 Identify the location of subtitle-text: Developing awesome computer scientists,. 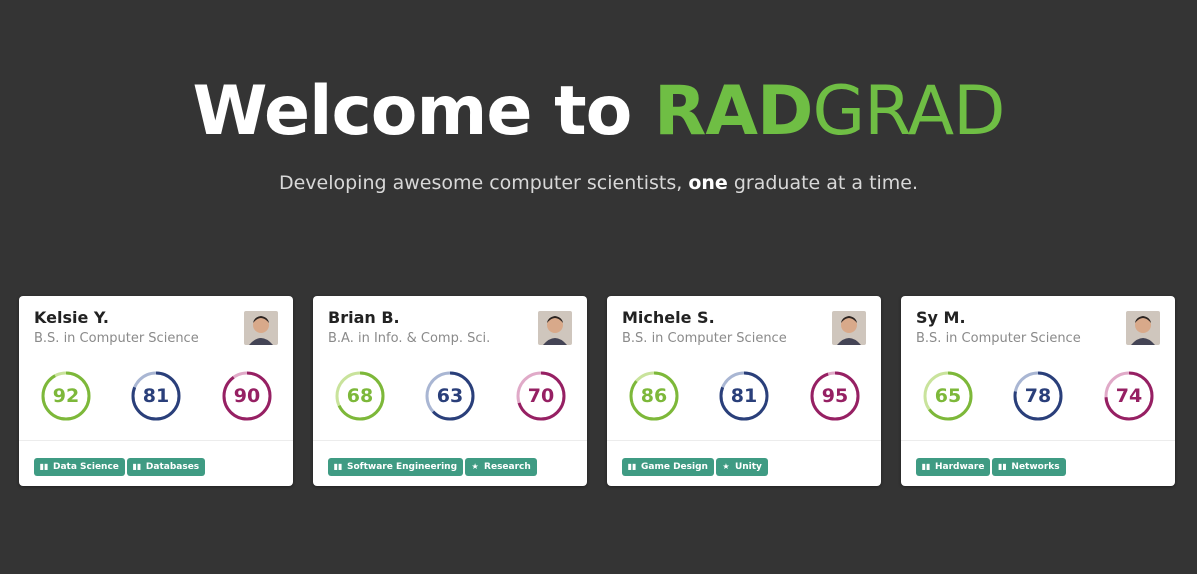
(483, 183).